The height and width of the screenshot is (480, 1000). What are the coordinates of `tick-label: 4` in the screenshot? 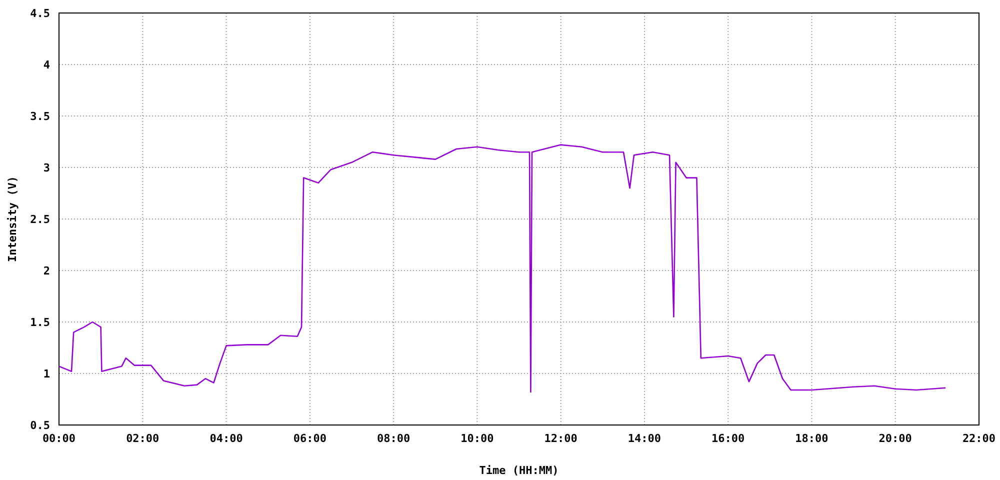 It's located at (46, 65).